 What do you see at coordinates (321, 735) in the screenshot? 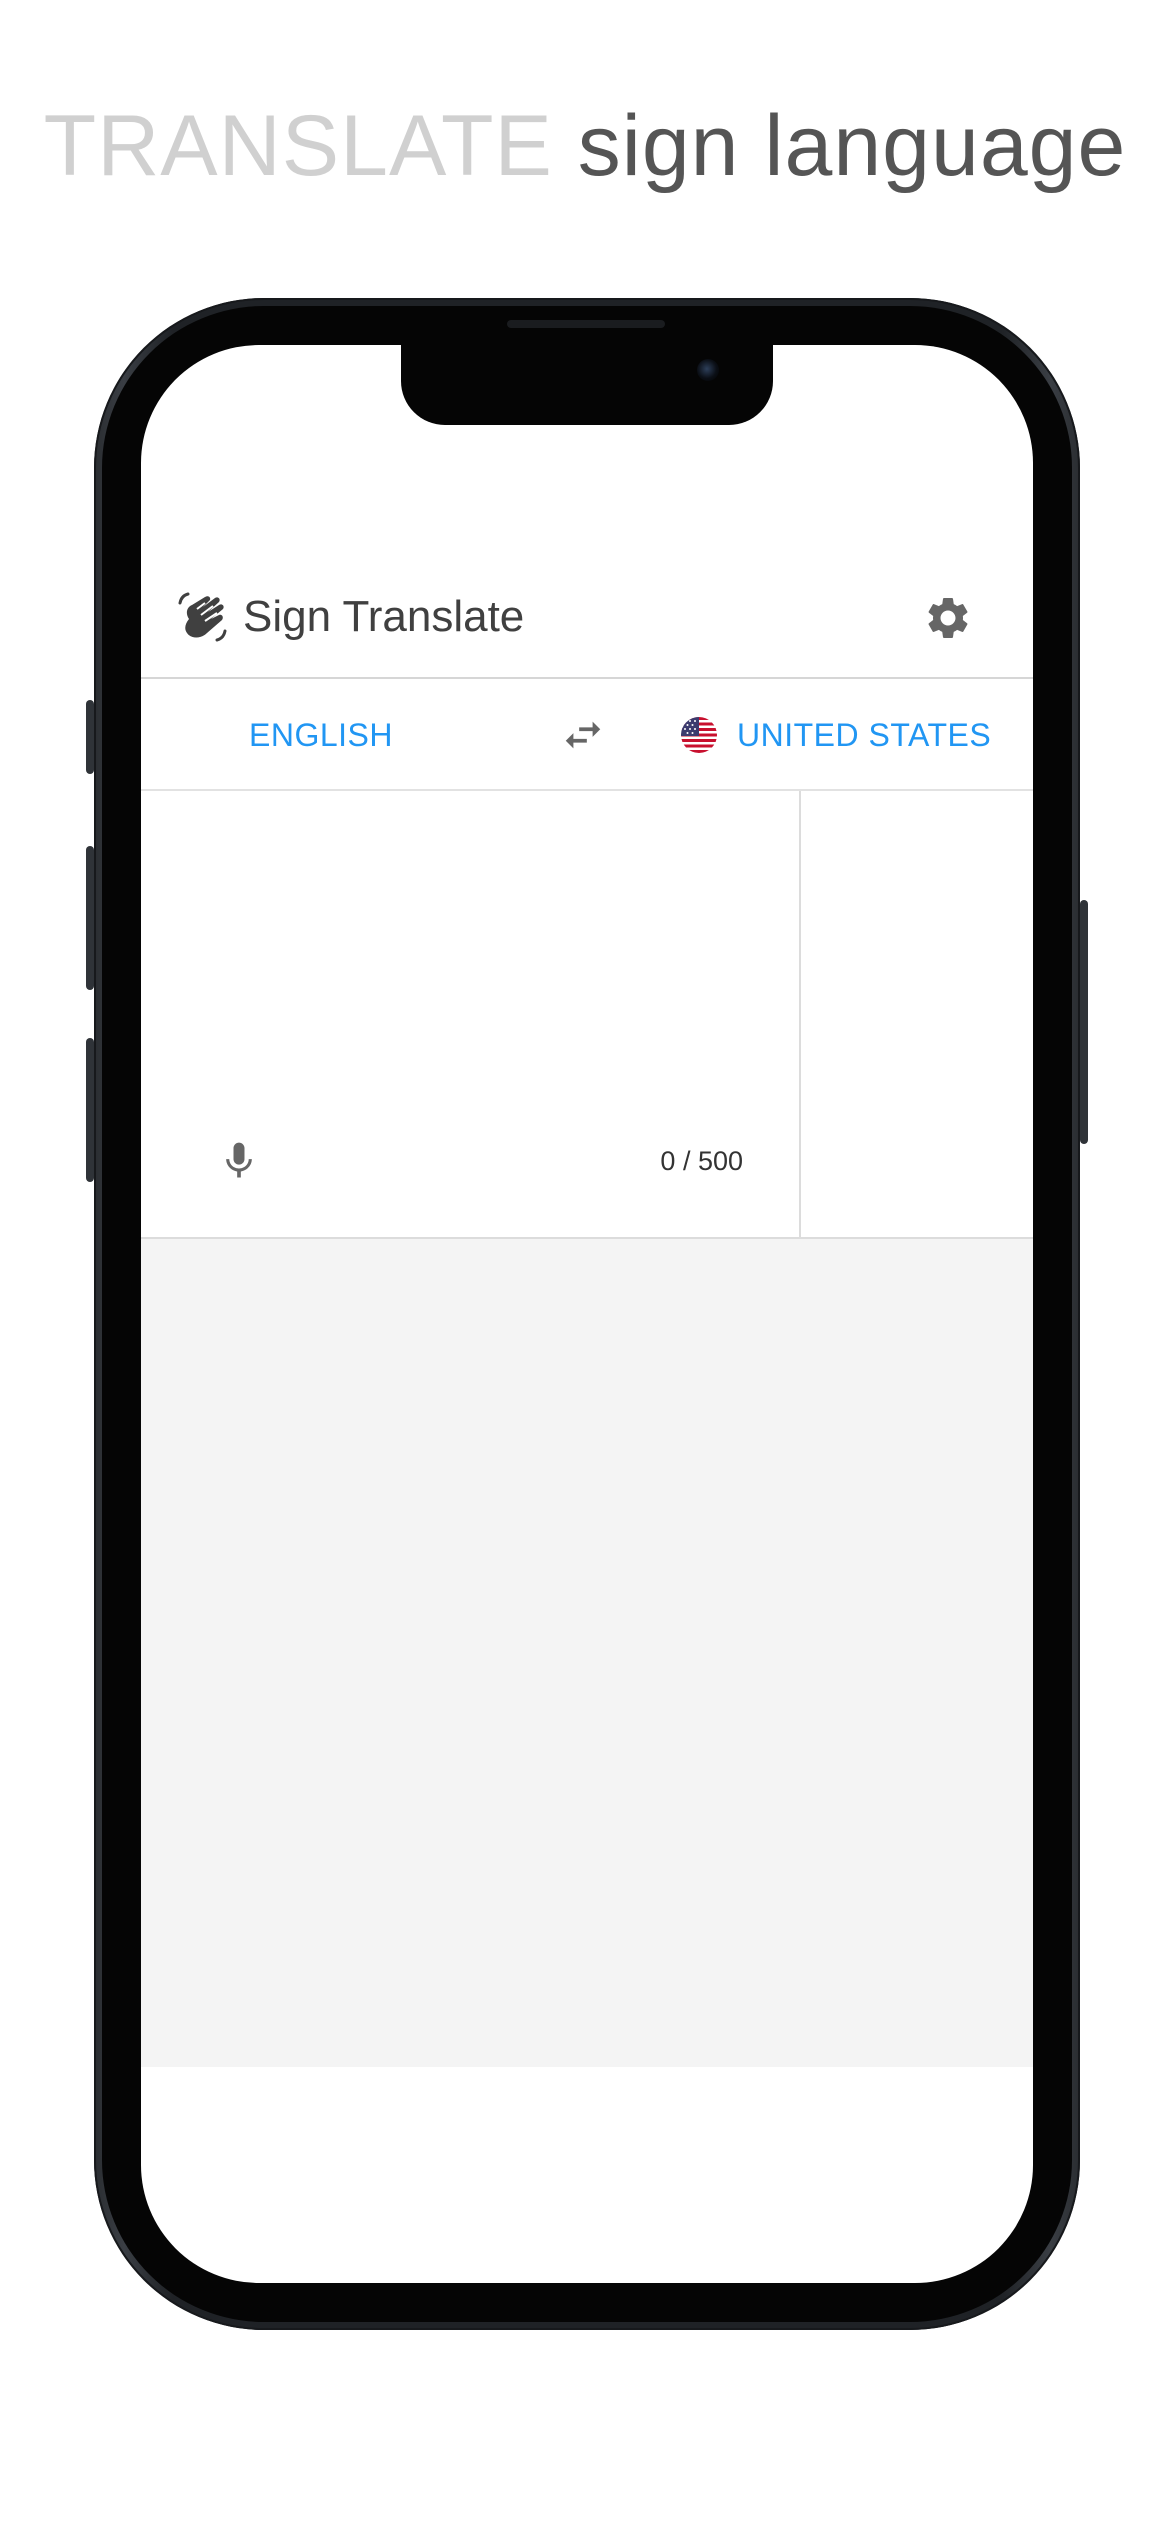
I see `source-language-button: ENGLISH` at bounding box center [321, 735].